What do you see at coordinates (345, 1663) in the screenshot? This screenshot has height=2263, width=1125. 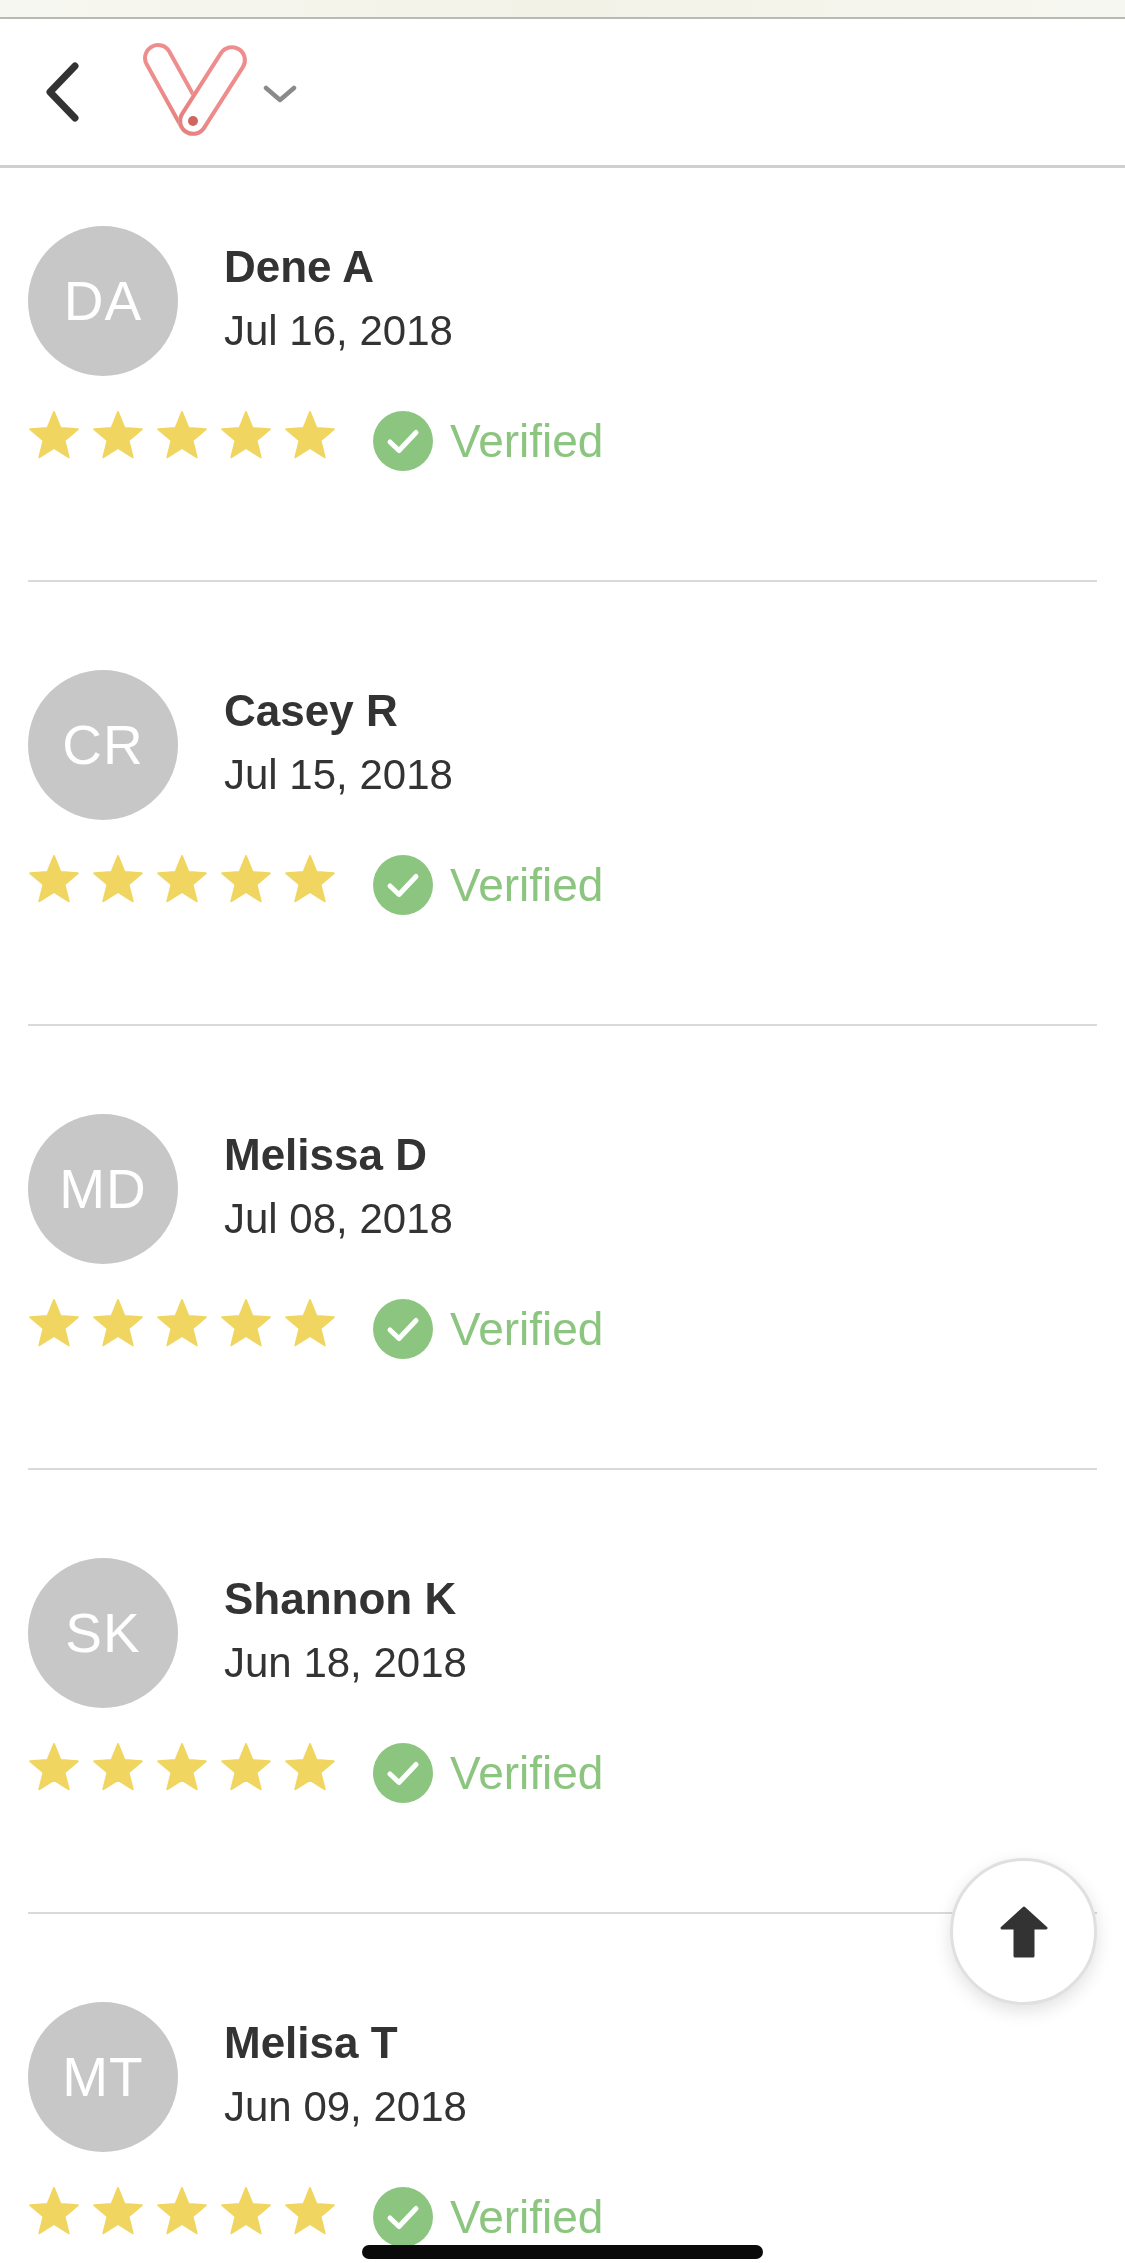 I see `review-date: Jun 18, 2018` at bounding box center [345, 1663].